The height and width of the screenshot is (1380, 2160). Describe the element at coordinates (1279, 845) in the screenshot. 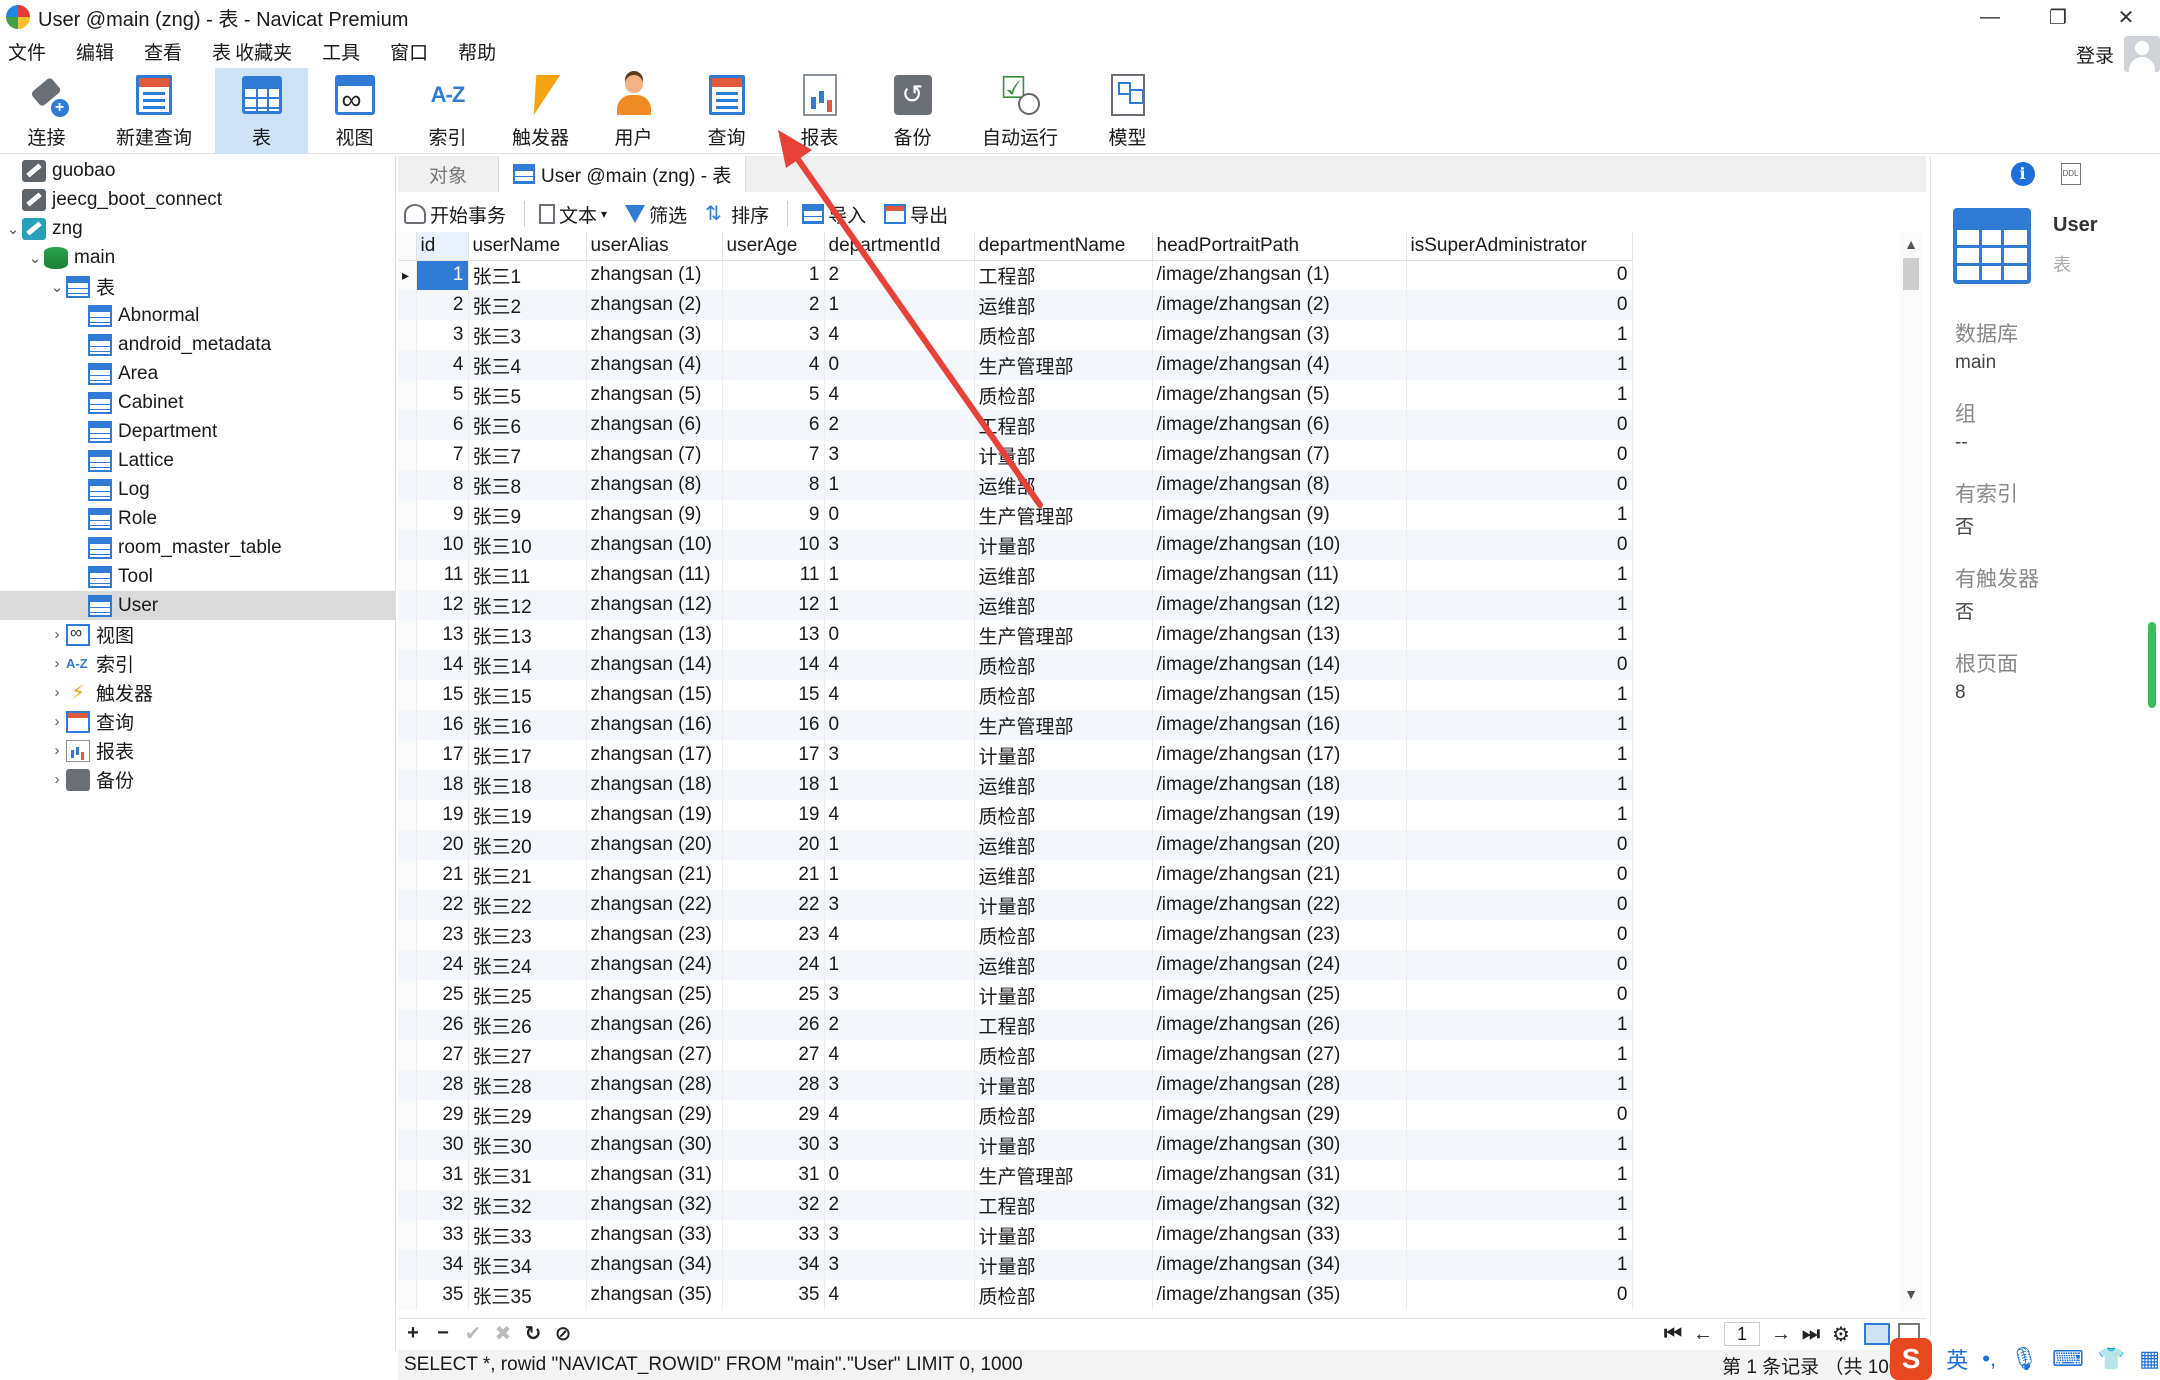

I see `cell-headPortraitPath: /image/zhangsan (20)` at that location.